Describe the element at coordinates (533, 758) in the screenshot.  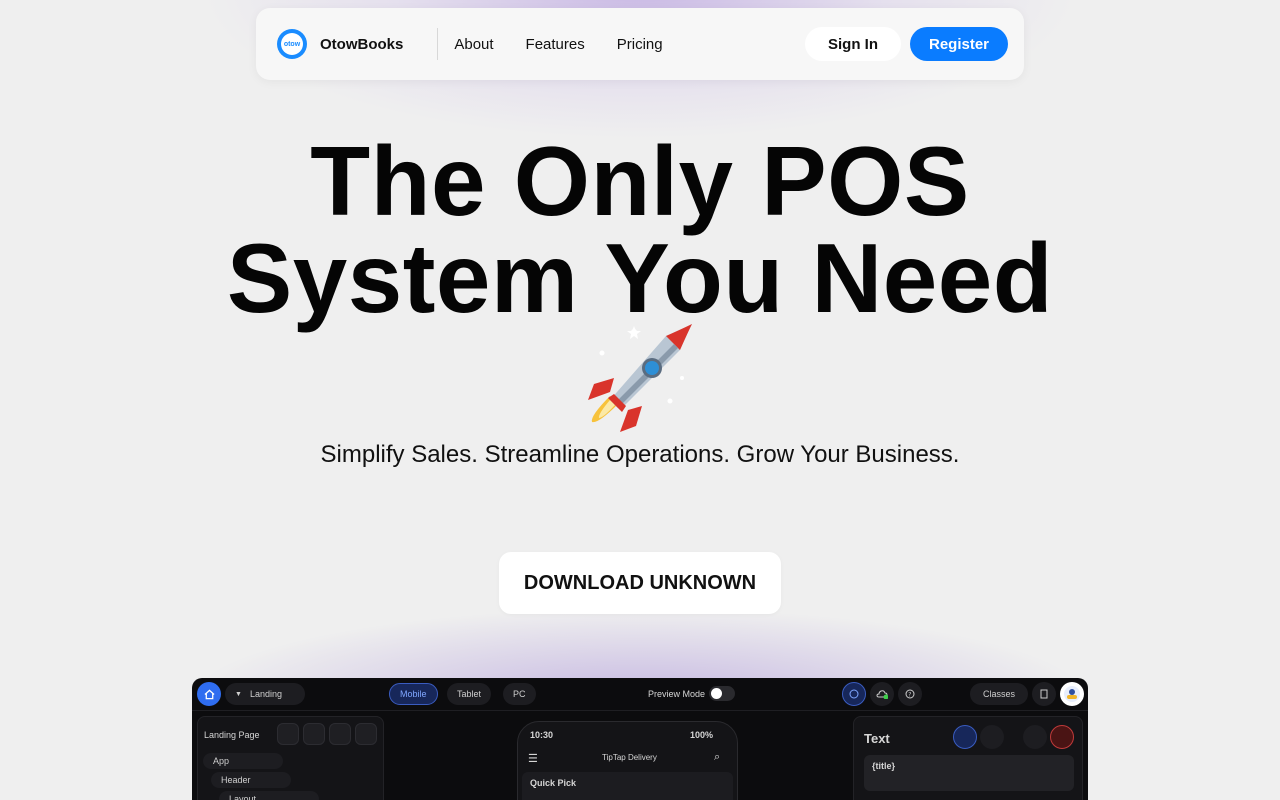
I see `menu-icon: ☰` at that location.